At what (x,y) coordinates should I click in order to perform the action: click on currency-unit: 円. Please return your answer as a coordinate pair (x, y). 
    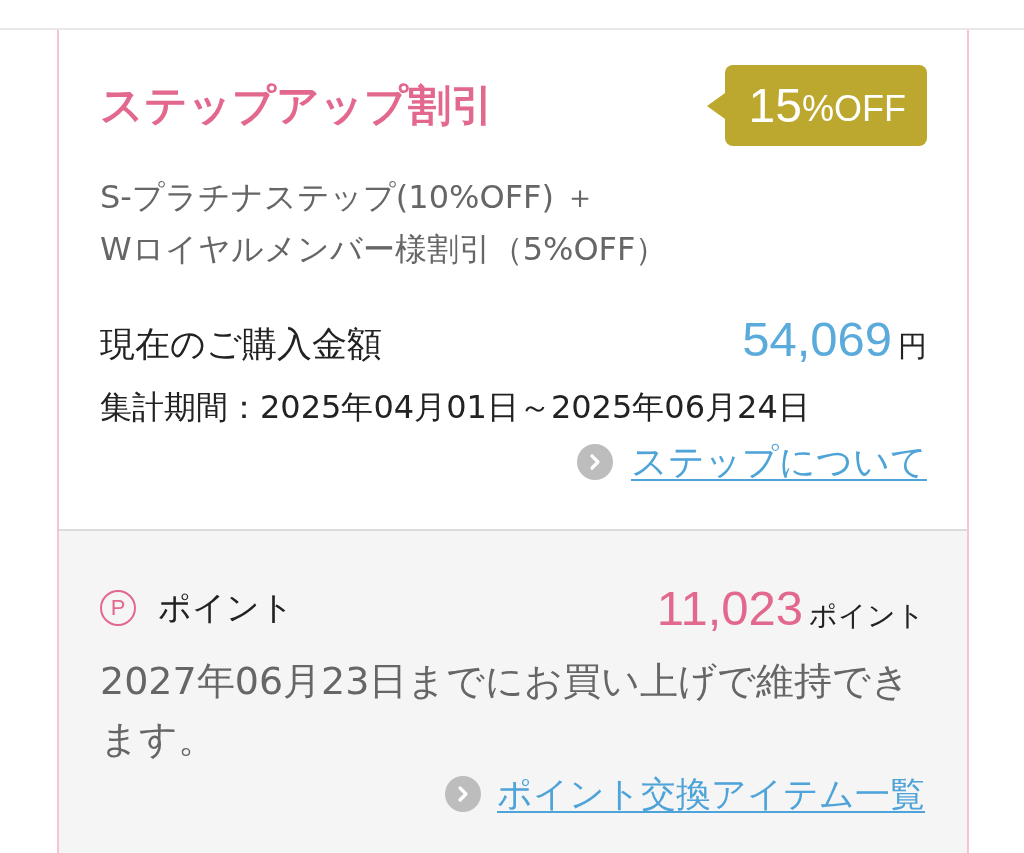
    Looking at the image, I should click on (912, 346).